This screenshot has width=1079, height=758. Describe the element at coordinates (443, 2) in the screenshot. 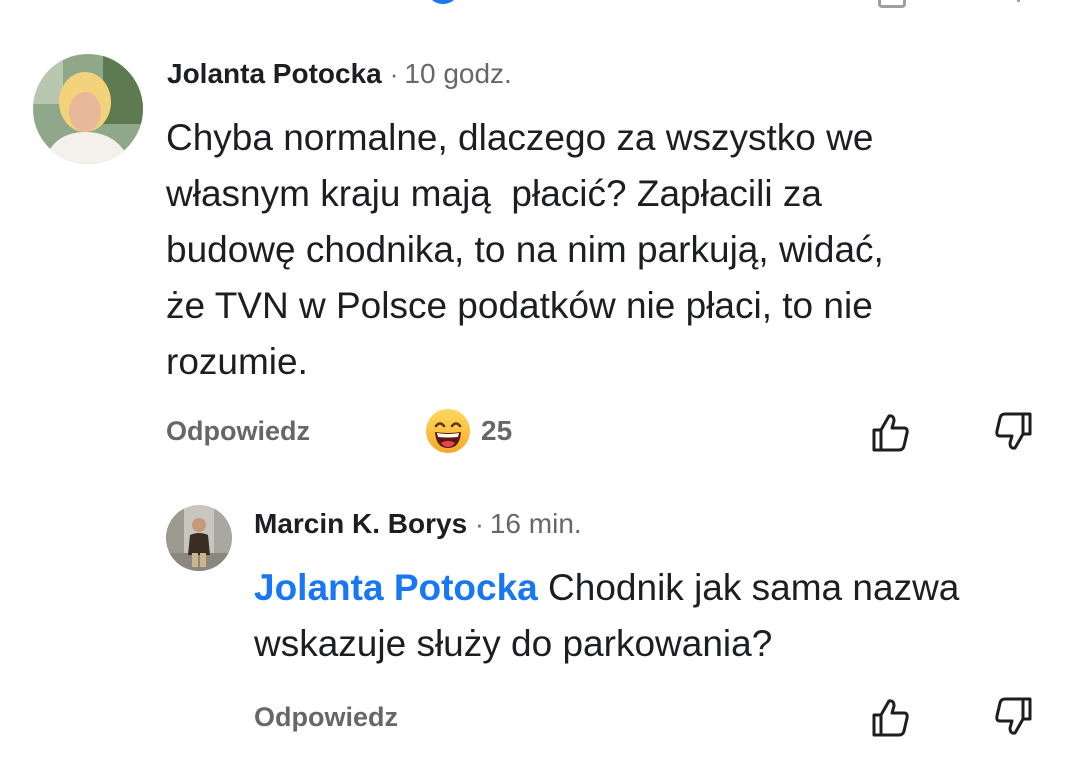

I see `partial-reaction-icon` at that location.